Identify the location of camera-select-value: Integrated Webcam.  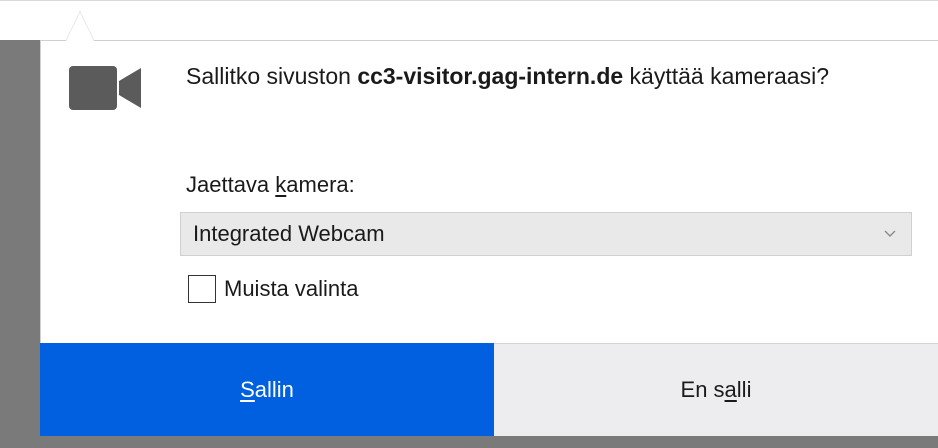
(289, 233).